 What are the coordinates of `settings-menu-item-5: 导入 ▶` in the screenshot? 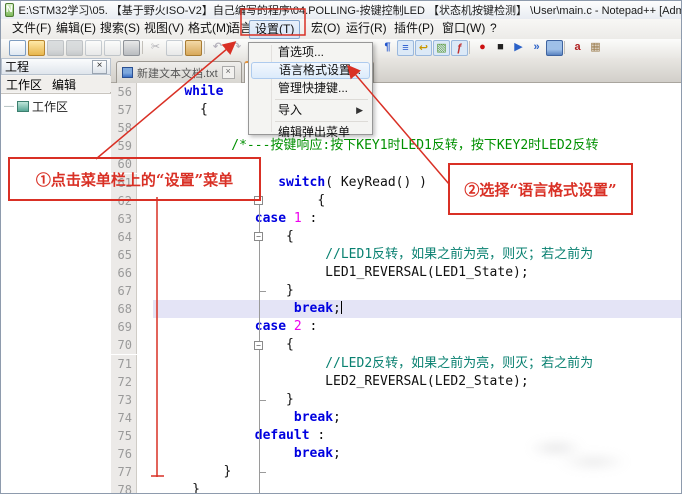 It's located at (310, 110).